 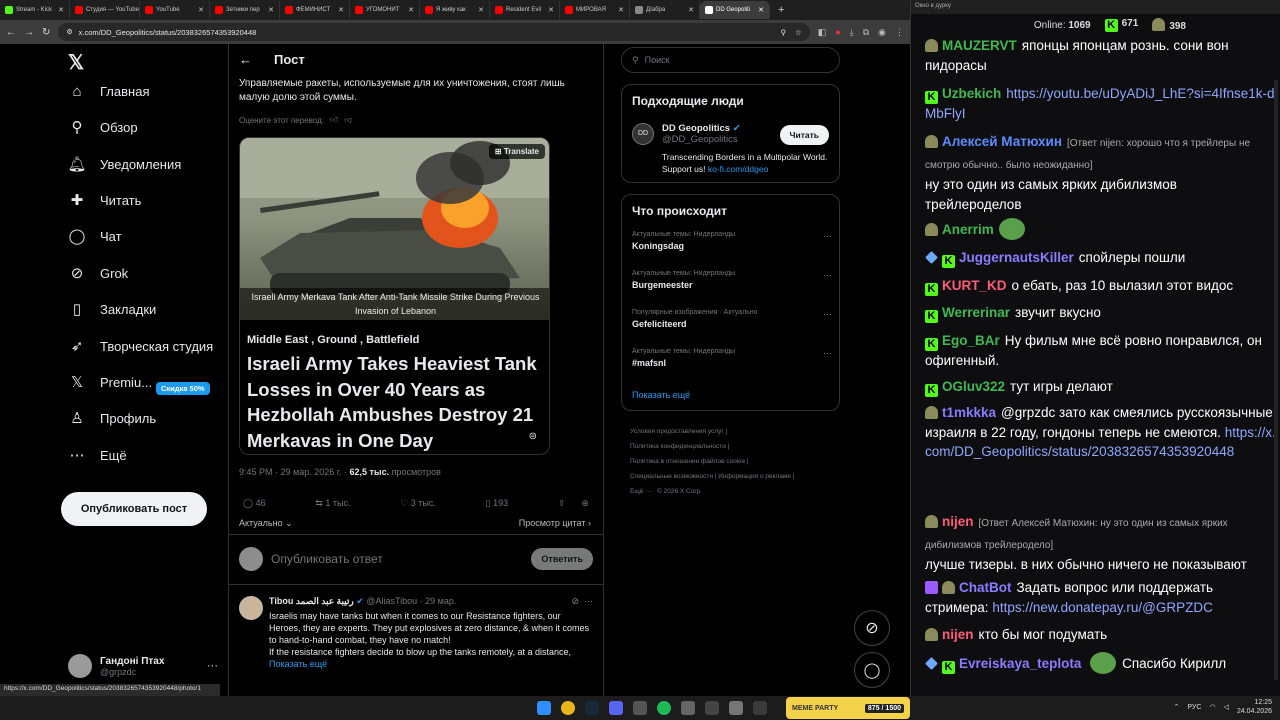 I want to click on suggested-name: DD Geopolitics, so click(x=696, y=128).